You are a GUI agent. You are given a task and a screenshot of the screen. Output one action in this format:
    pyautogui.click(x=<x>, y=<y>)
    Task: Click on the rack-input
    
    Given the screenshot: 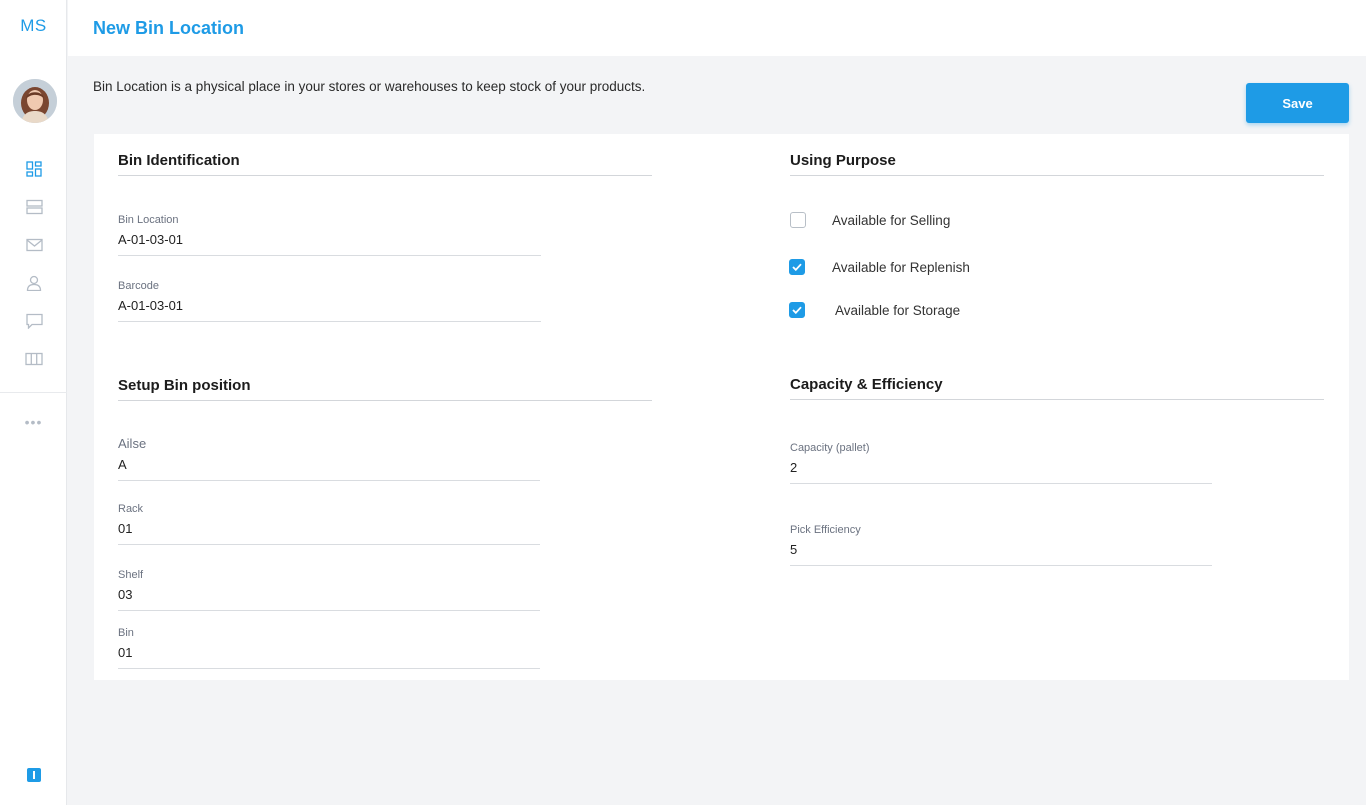 What is the action you would take?
    pyautogui.click(x=329, y=533)
    